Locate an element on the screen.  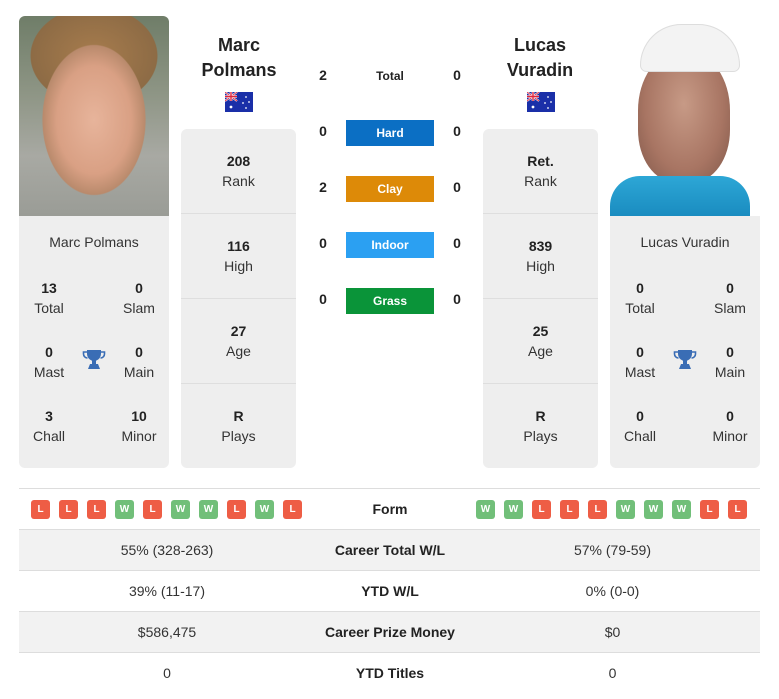
player1-name: Marc Polmans is located at coordinates (239, 58).